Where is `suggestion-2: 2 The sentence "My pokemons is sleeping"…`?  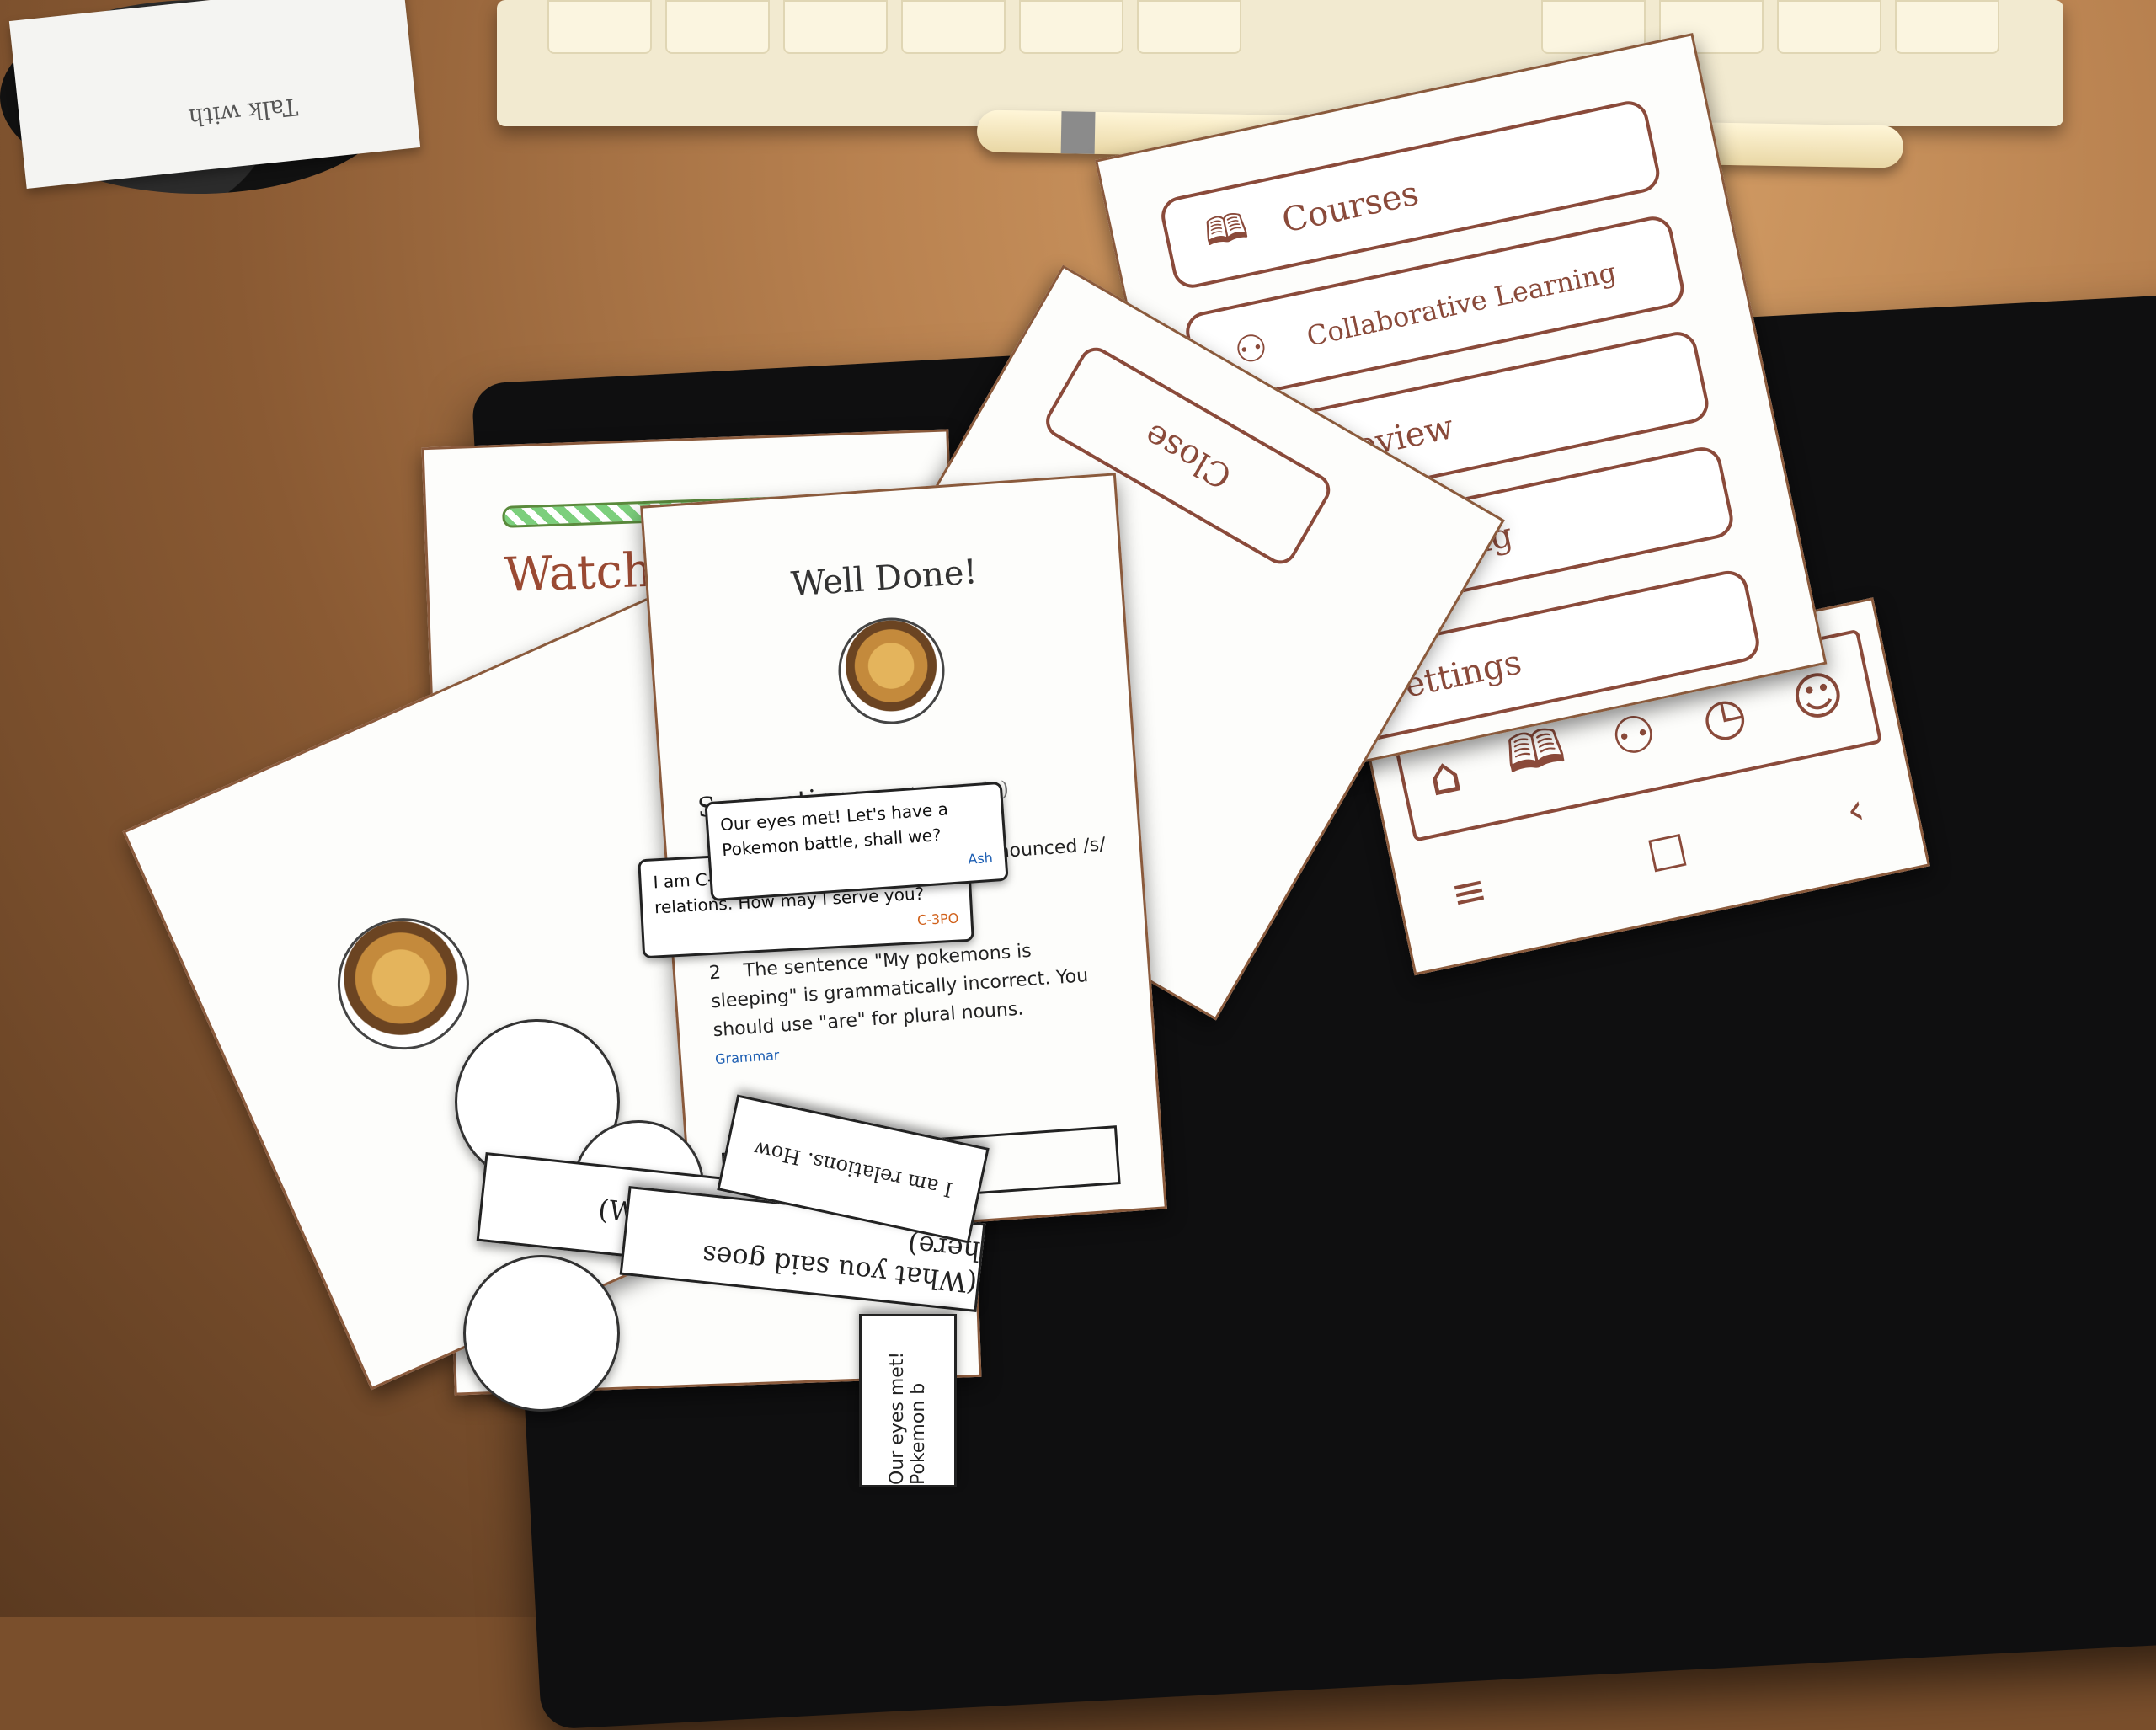 suggestion-2: 2 The sentence "My pokemons is sleeping"… is located at coordinates (913, 1003).